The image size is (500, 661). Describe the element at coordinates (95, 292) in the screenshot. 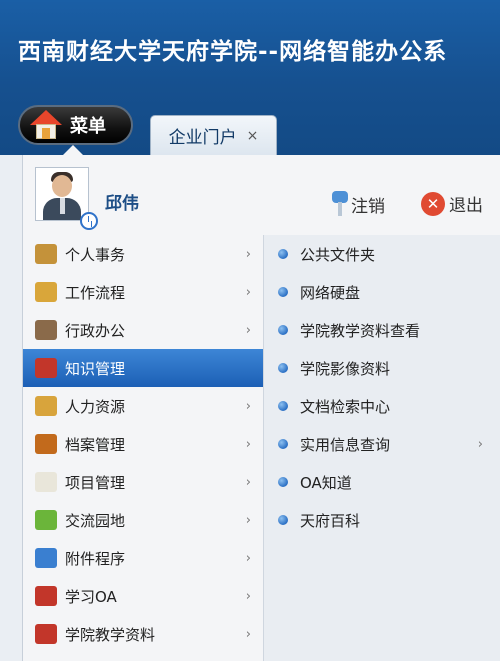

I see `menu-item-label: 工作流程` at that location.